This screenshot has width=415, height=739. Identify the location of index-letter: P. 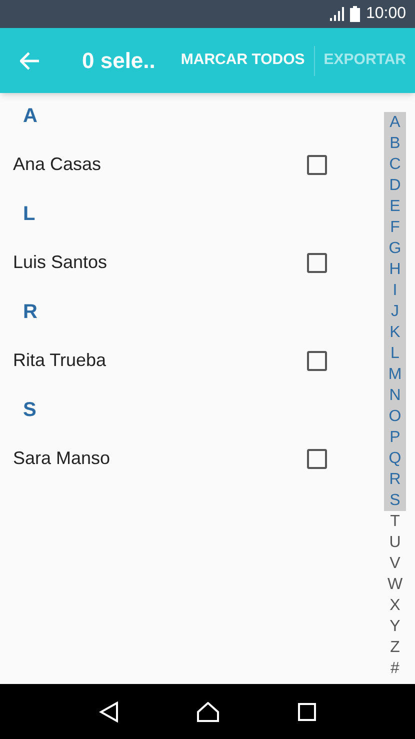
(395, 437).